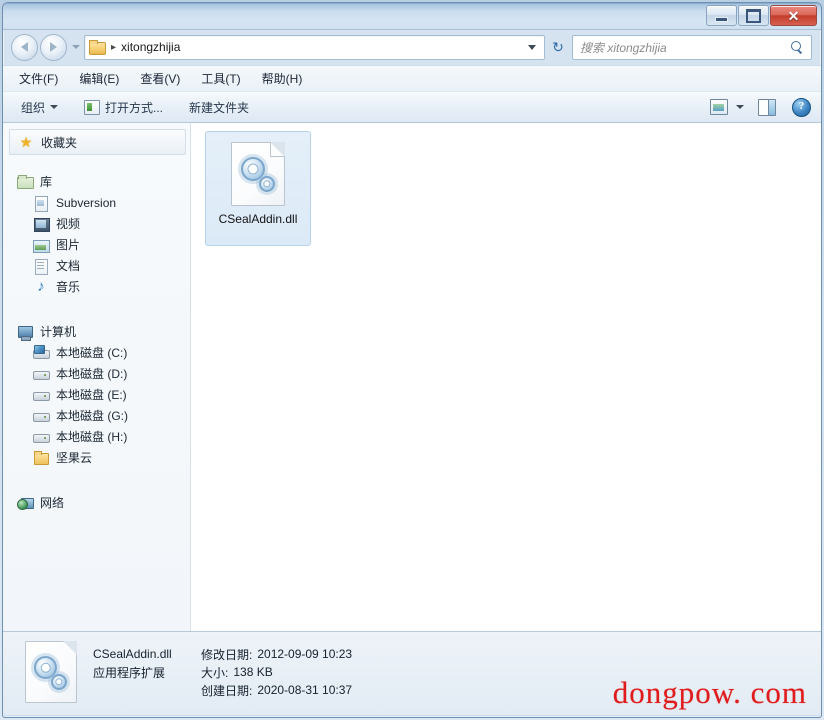  I want to click on sidebar-item-favorites: ★ 收藏夹, so click(97, 142).